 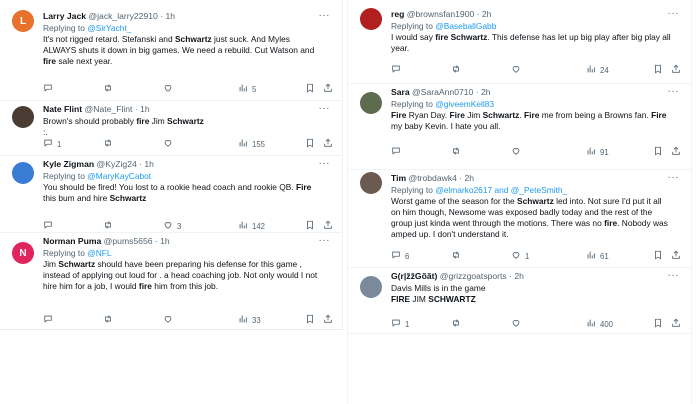 I want to click on display-name: Larry Jack, so click(x=64, y=16).